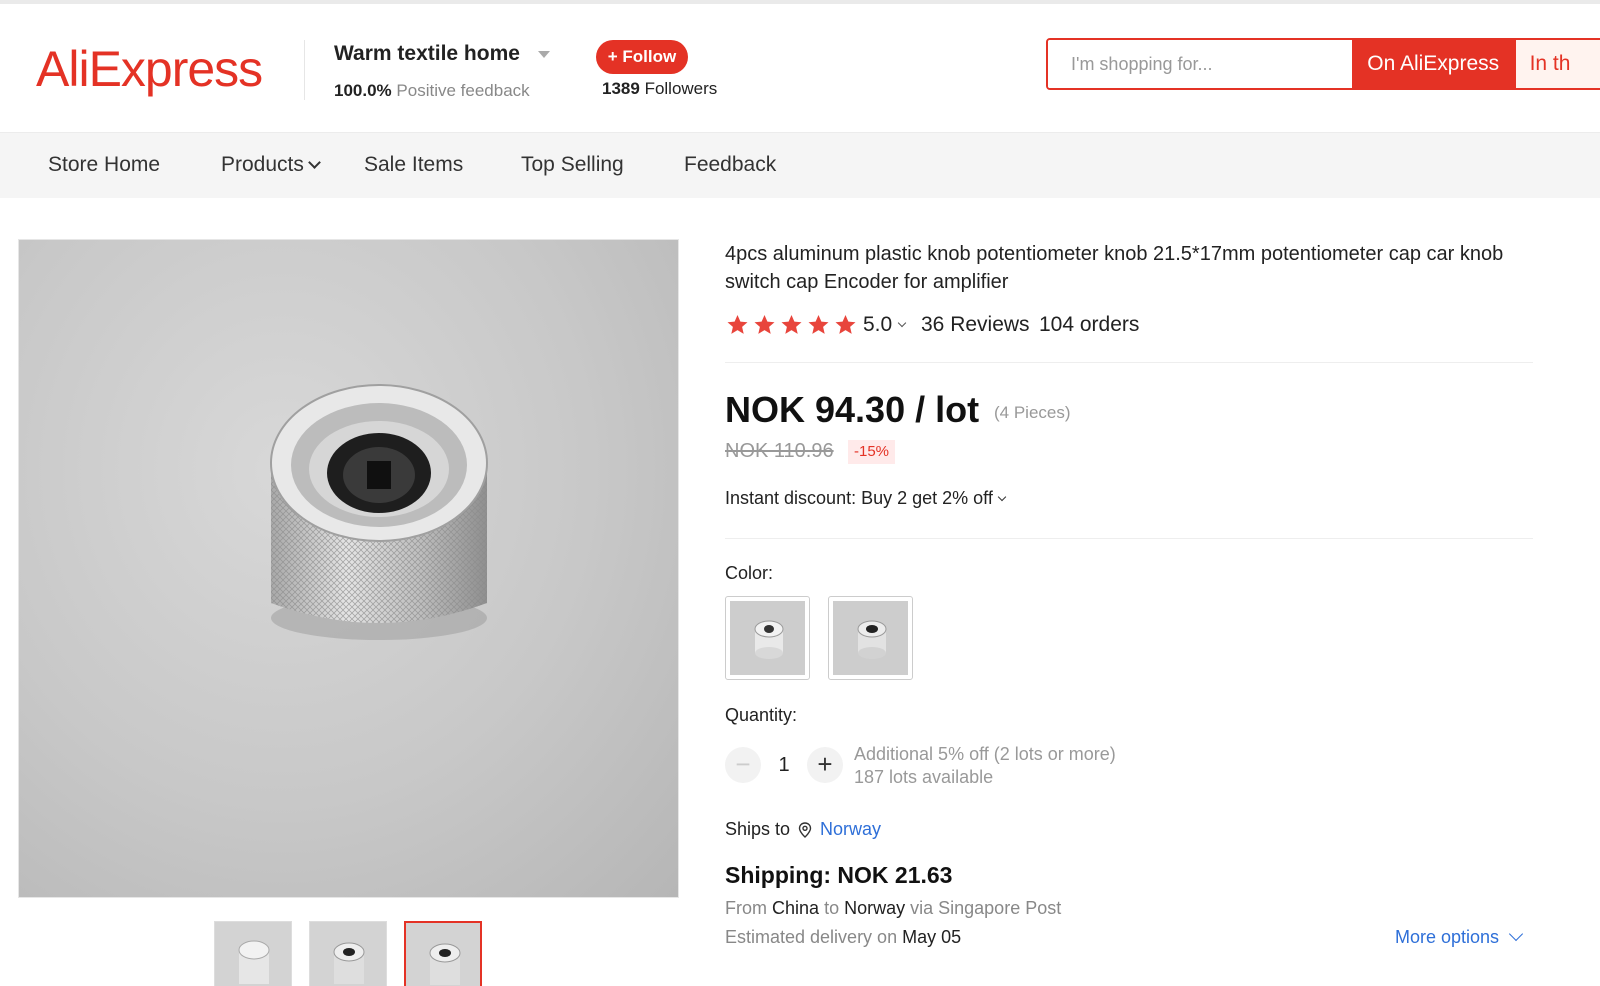 This screenshot has width=1600, height=986. Describe the element at coordinates (104, 165) in the screenshot. I see `nav-store-home: Store Home` at that location.